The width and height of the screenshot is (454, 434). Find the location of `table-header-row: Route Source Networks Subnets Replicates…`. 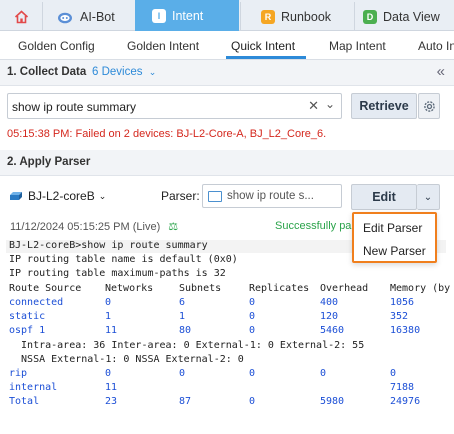

table-header-row: Route Source Networks Subnets Replicates… is located at coordinates (230, 289).